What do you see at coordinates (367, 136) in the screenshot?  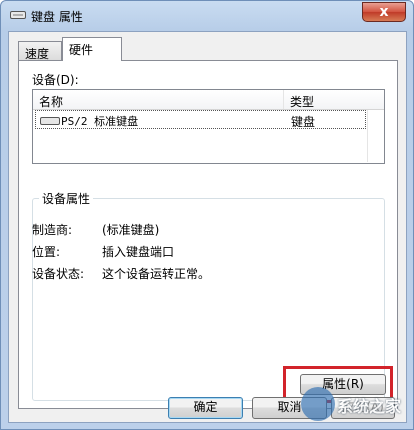 I see `column-divider-line` at bounding box center [367, 136].